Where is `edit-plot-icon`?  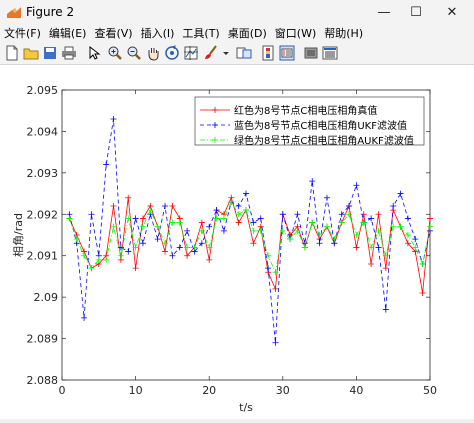 edit-plot-icon is located at coordinates (94, 53).